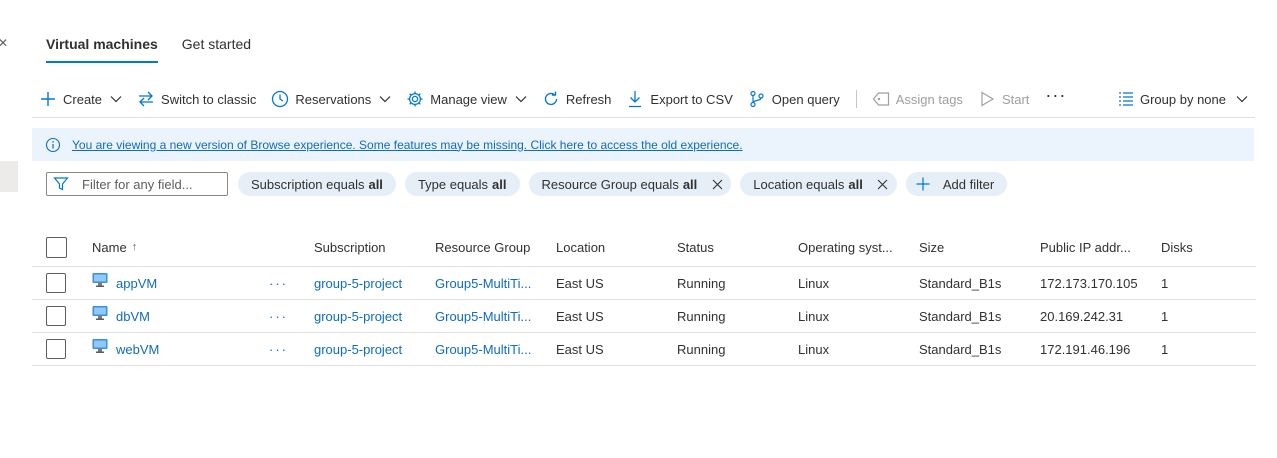 The image size is (1277, 458). Describe the element at coordinates (136, 283) in the screenshot. I see `vm-name-link: appVM` at that location.